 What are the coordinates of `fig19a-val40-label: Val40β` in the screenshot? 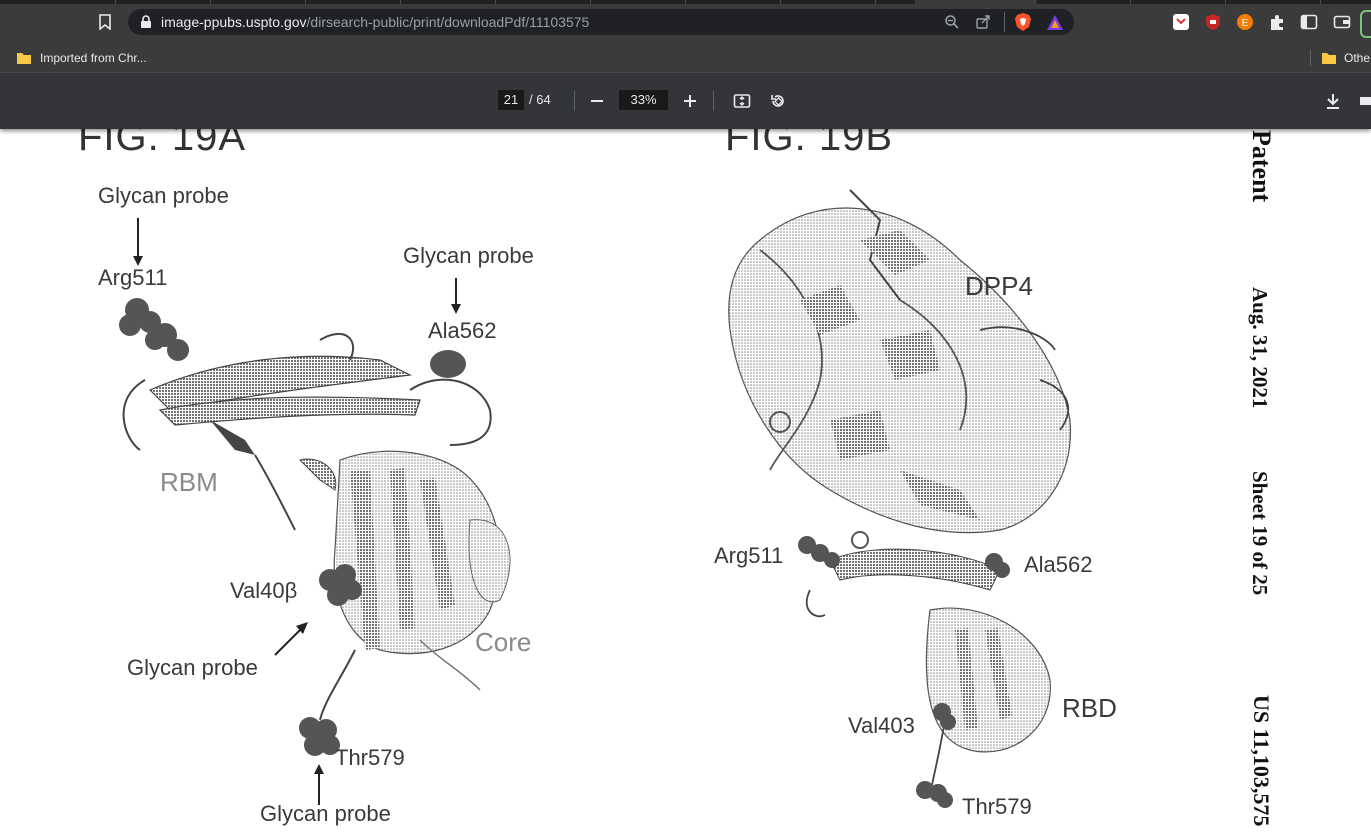 It's located at (264, 590).